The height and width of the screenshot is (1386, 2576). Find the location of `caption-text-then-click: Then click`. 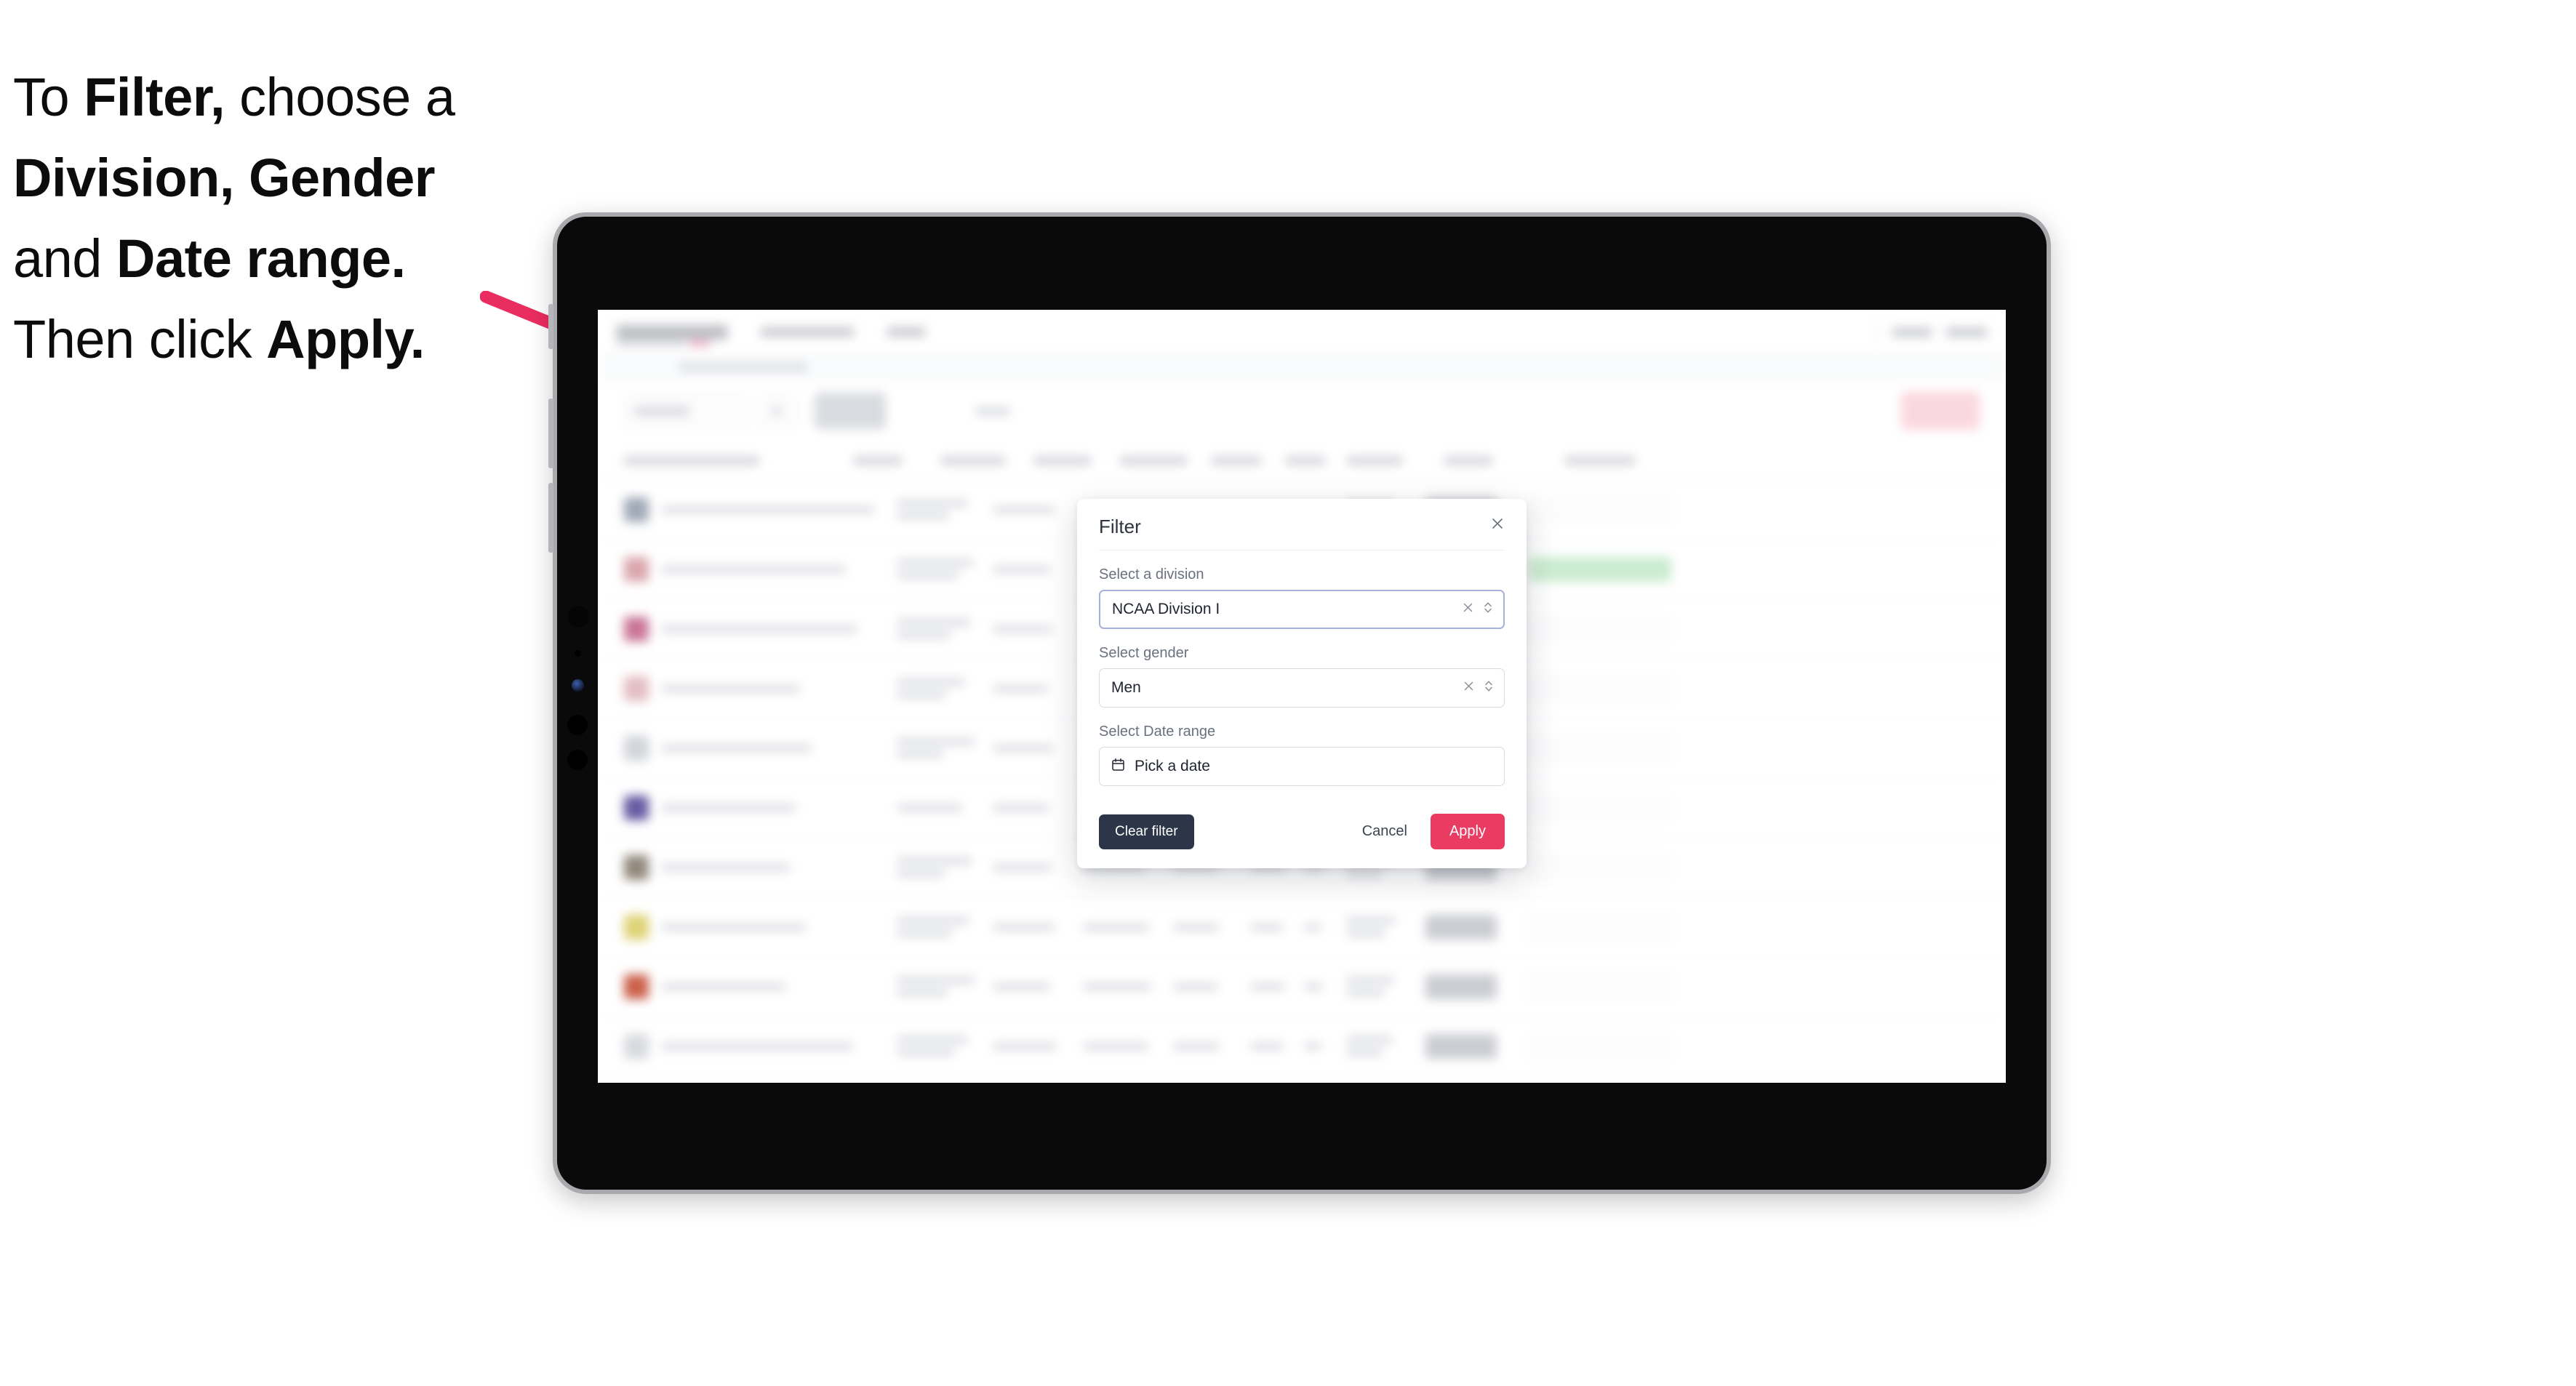

caption-text-then-click: Then click is located at coordinates (140, 339).